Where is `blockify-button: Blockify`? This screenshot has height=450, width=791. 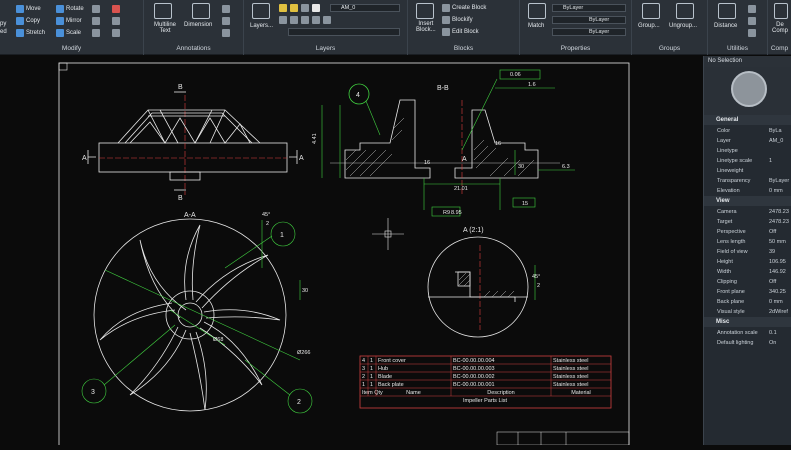
blockify-button: Blockify is located at coordinates (457, 20).